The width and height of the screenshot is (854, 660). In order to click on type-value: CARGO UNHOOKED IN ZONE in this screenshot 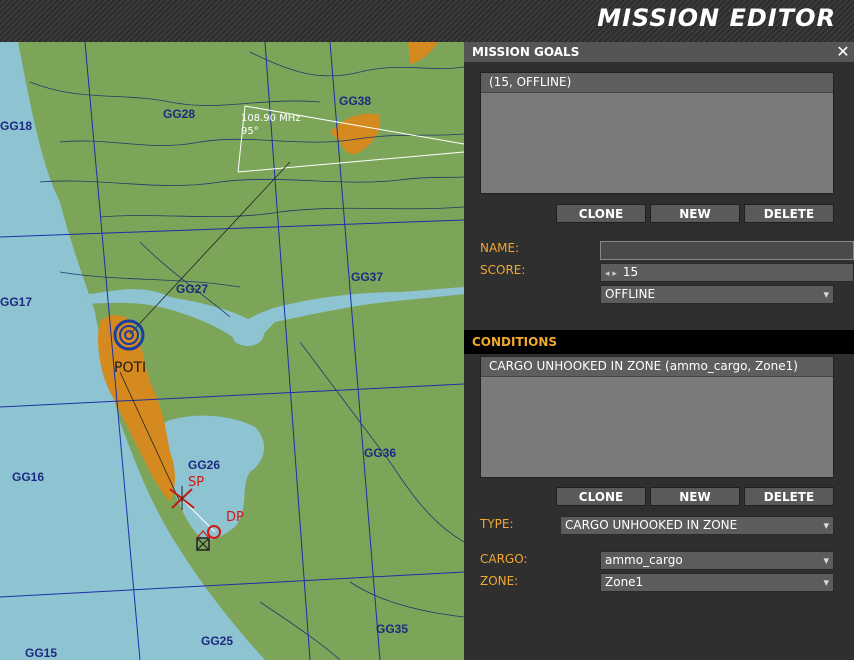, I will do `click(651, 525)`.